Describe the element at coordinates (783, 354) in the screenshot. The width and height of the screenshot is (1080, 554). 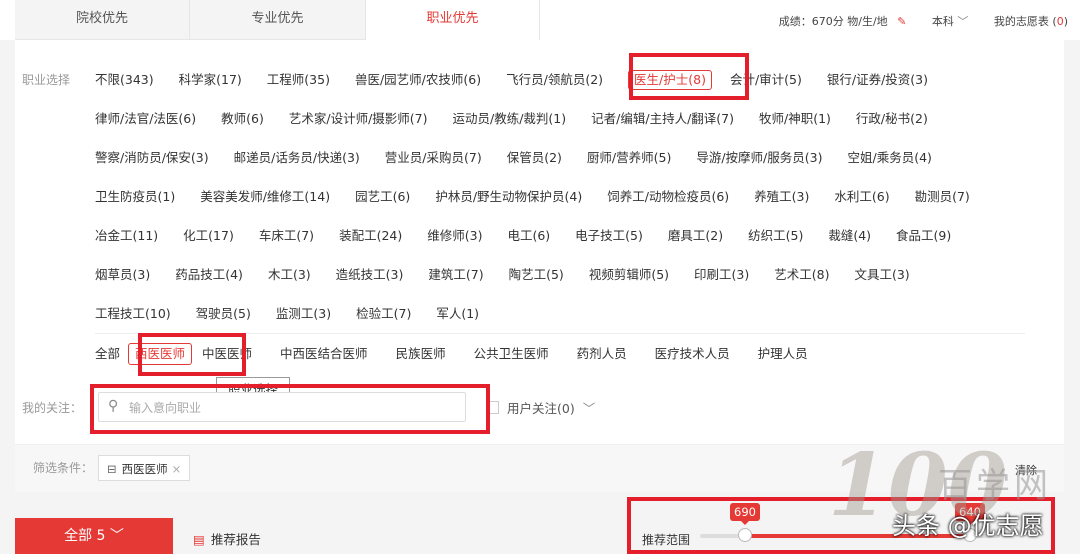
I see `sub-career-option: 护理人员` at that location.